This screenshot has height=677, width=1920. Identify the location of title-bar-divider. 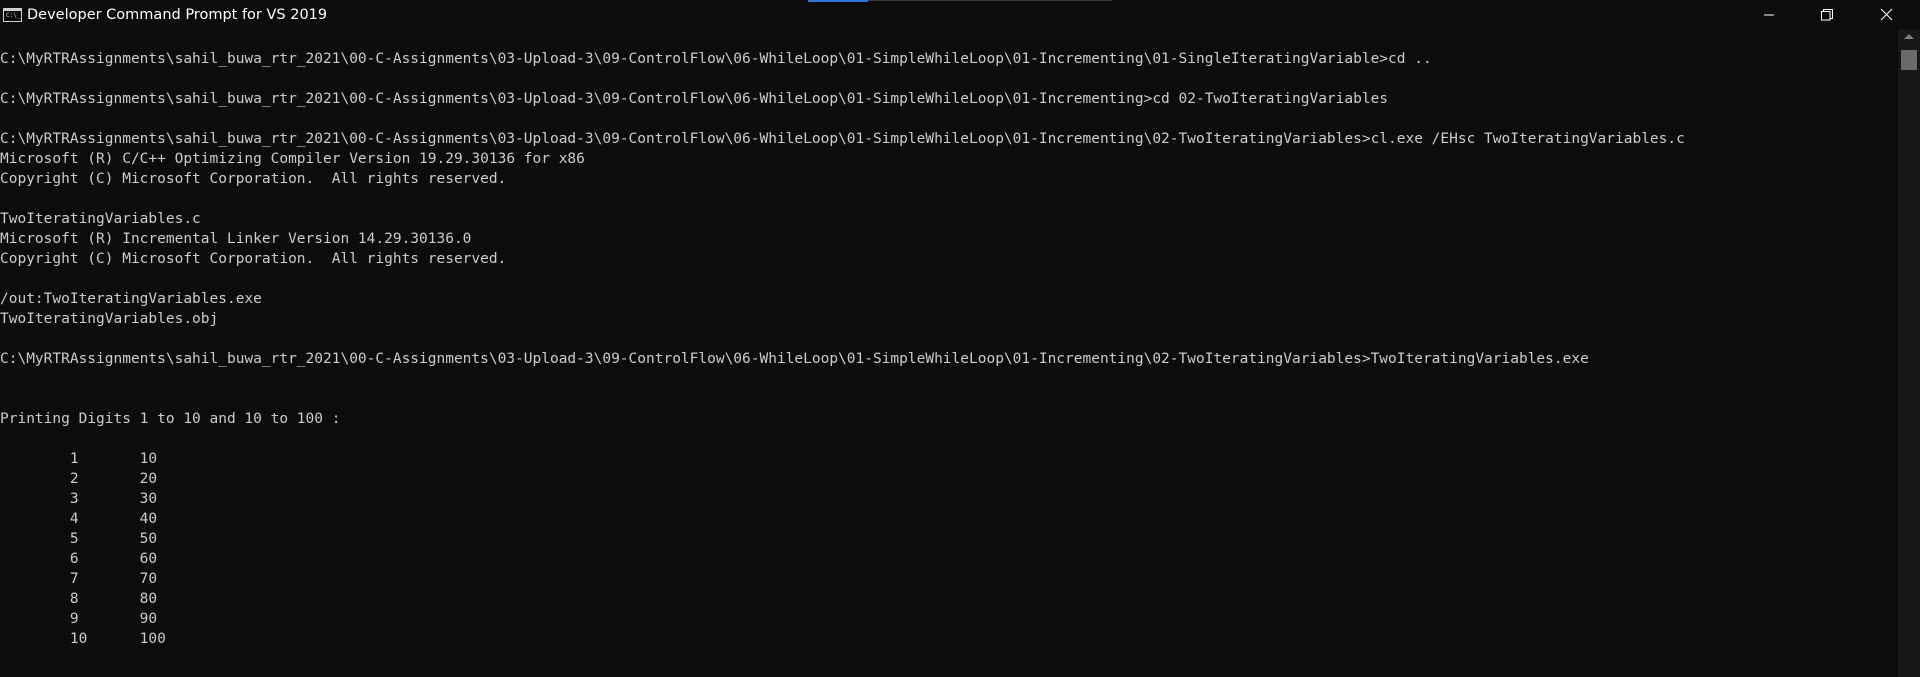
(990, 0).